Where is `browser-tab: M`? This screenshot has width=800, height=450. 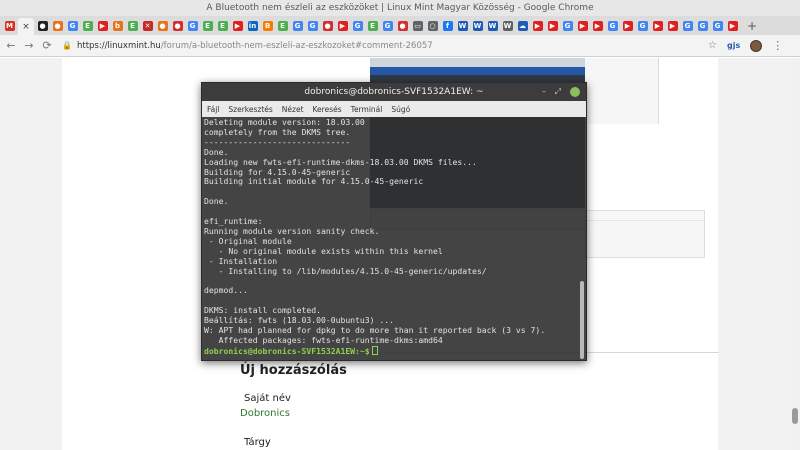
browser-tab: M is located at coordinates (9, 25).